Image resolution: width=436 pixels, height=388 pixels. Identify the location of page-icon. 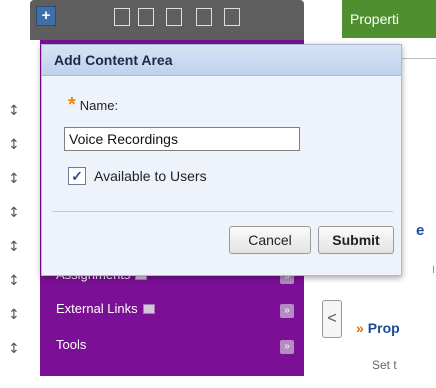
(148, 309).